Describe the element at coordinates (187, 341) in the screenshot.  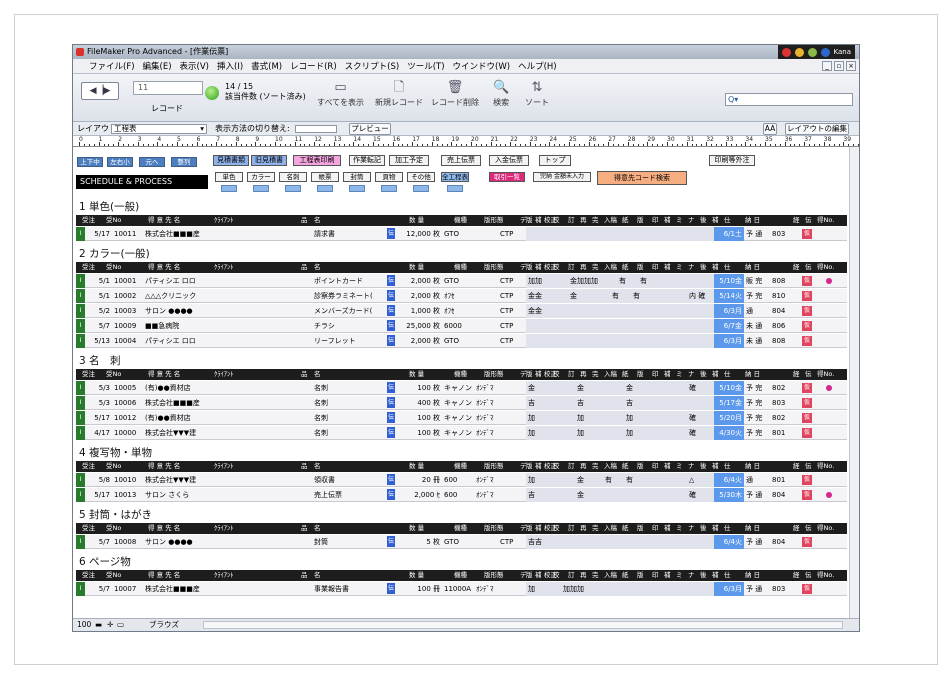
I see `client-name: パティシエ ロロ` at that location.